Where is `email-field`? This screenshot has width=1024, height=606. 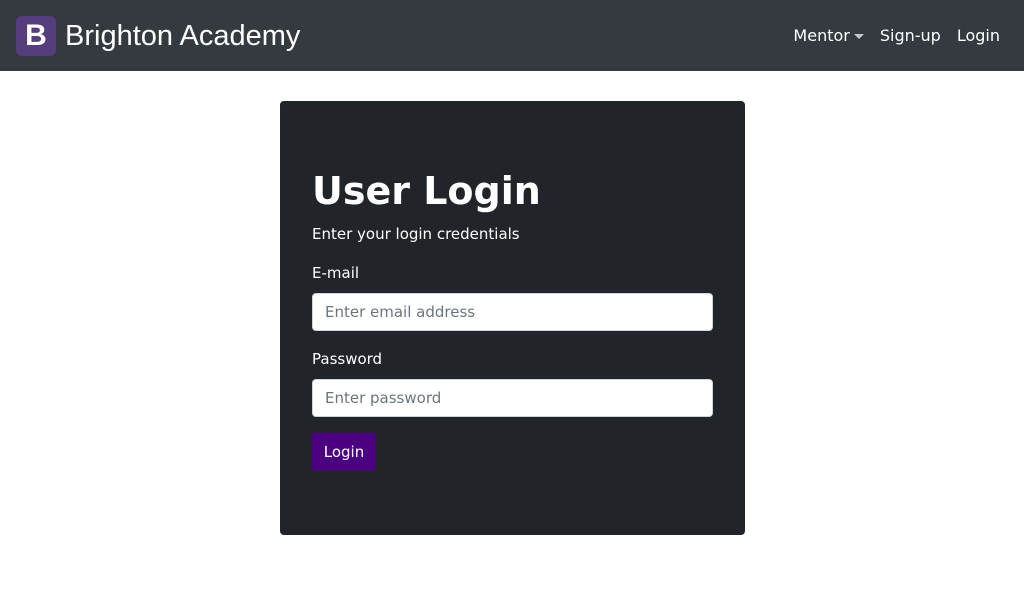
email-field is located at coordinates (512, 312).